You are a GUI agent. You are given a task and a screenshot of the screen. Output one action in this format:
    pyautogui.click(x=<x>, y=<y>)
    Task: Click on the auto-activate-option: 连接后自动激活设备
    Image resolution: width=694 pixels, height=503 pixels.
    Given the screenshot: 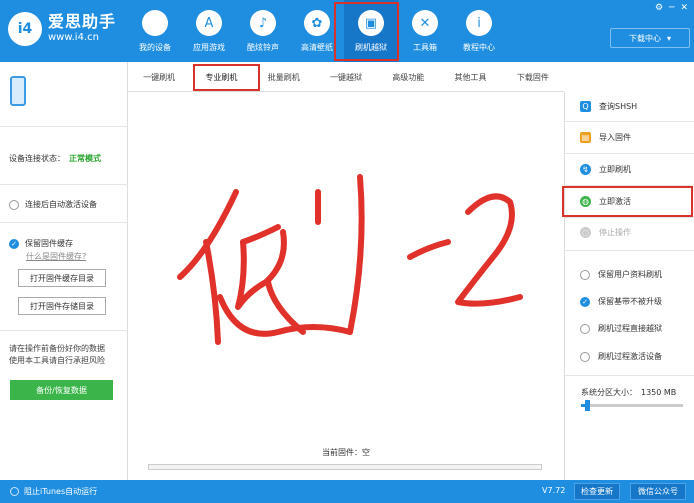 What is the action you would take?
    pyautogui.click(x=53, y=204)
    